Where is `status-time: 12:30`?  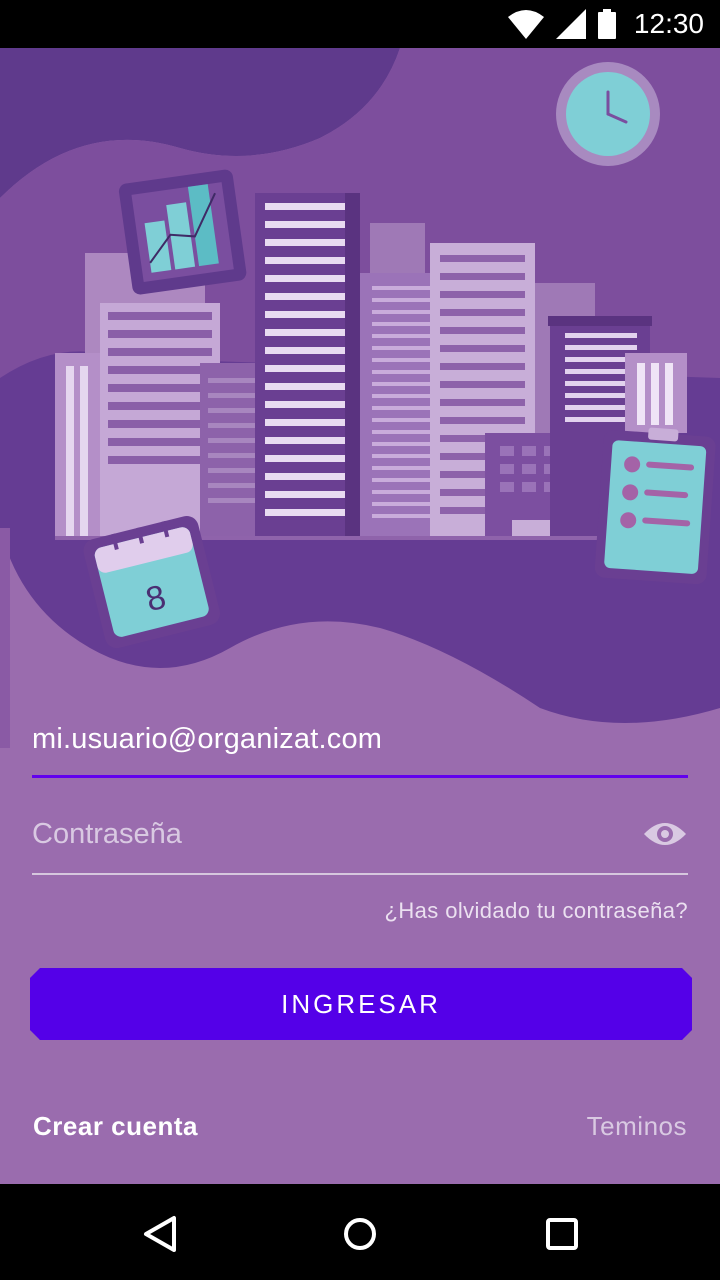
status-time: 12:30 is located at coordinates (668, 23).